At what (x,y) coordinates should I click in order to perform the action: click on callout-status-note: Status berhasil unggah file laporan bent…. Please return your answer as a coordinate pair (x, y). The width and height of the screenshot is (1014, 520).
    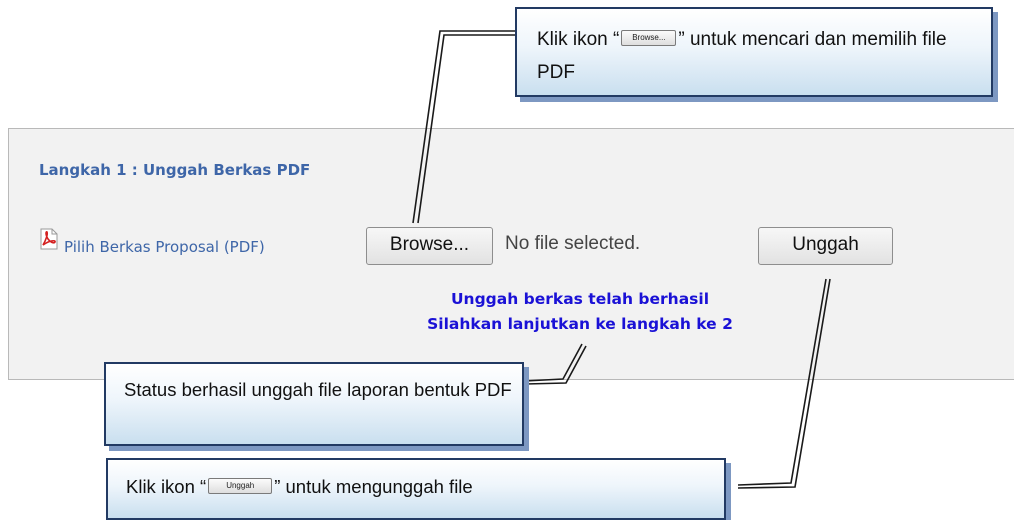
    Looking at the image, I should click on (314, 404).